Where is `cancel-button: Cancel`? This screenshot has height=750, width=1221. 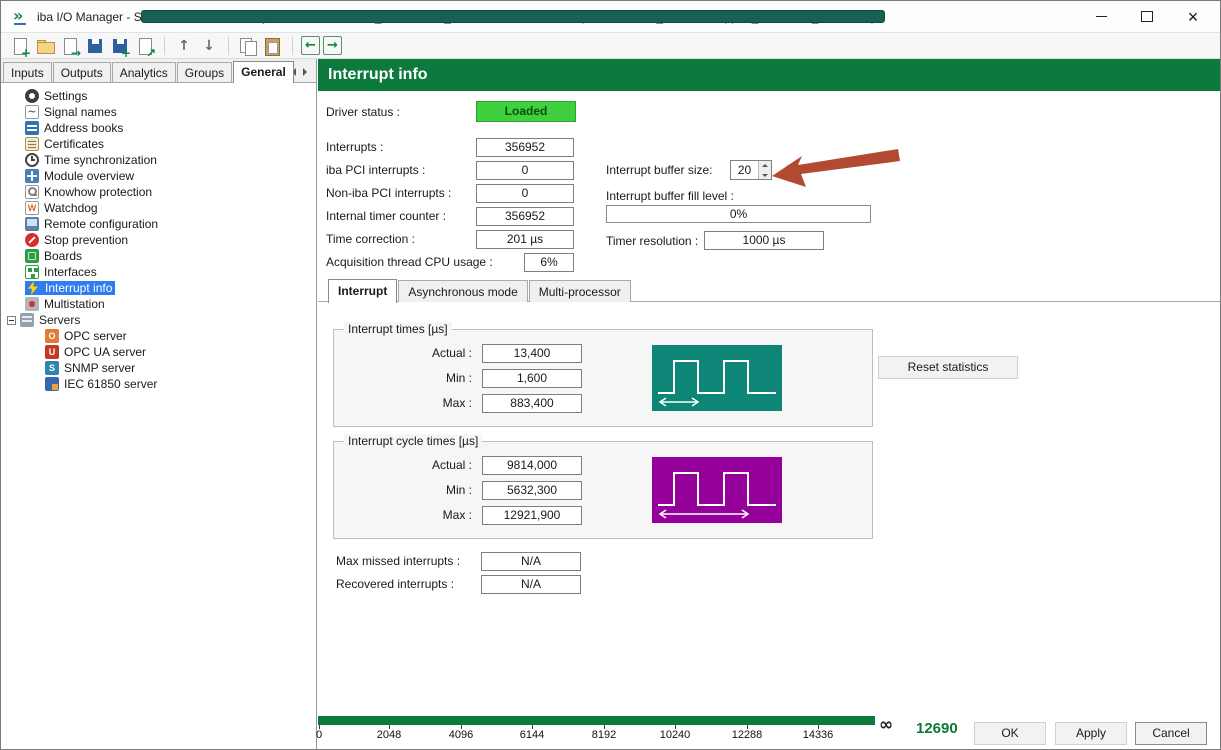
cancel-button: Cancel is located at coordinates (1171, 733).